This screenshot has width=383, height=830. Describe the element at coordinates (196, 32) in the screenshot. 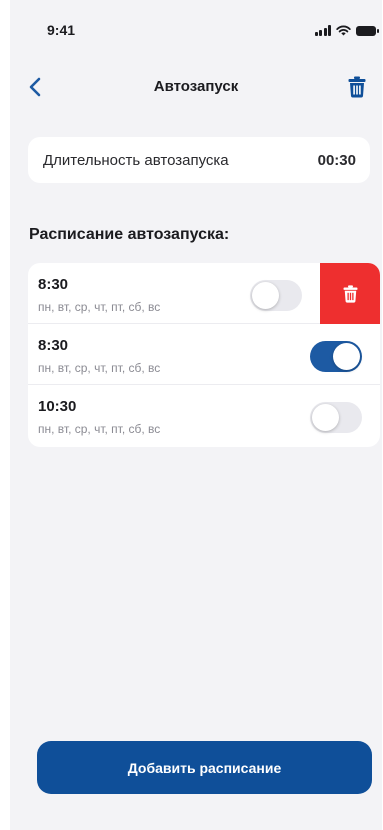

I see `status-bar: 9:41` at that location.